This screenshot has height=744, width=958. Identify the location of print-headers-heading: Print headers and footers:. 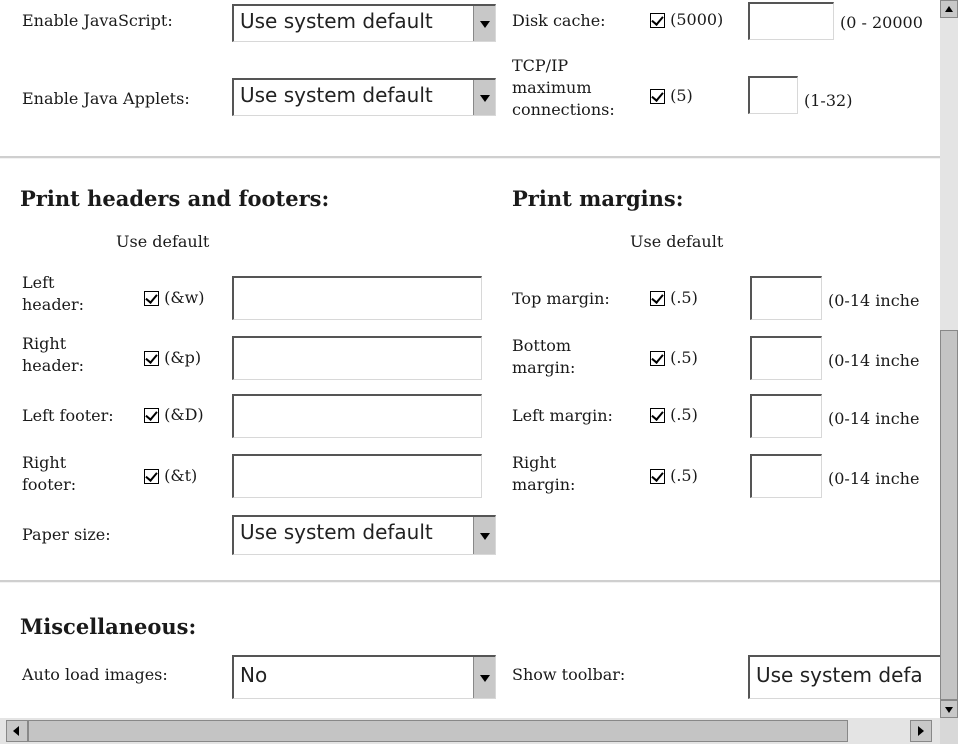
(175, 198).